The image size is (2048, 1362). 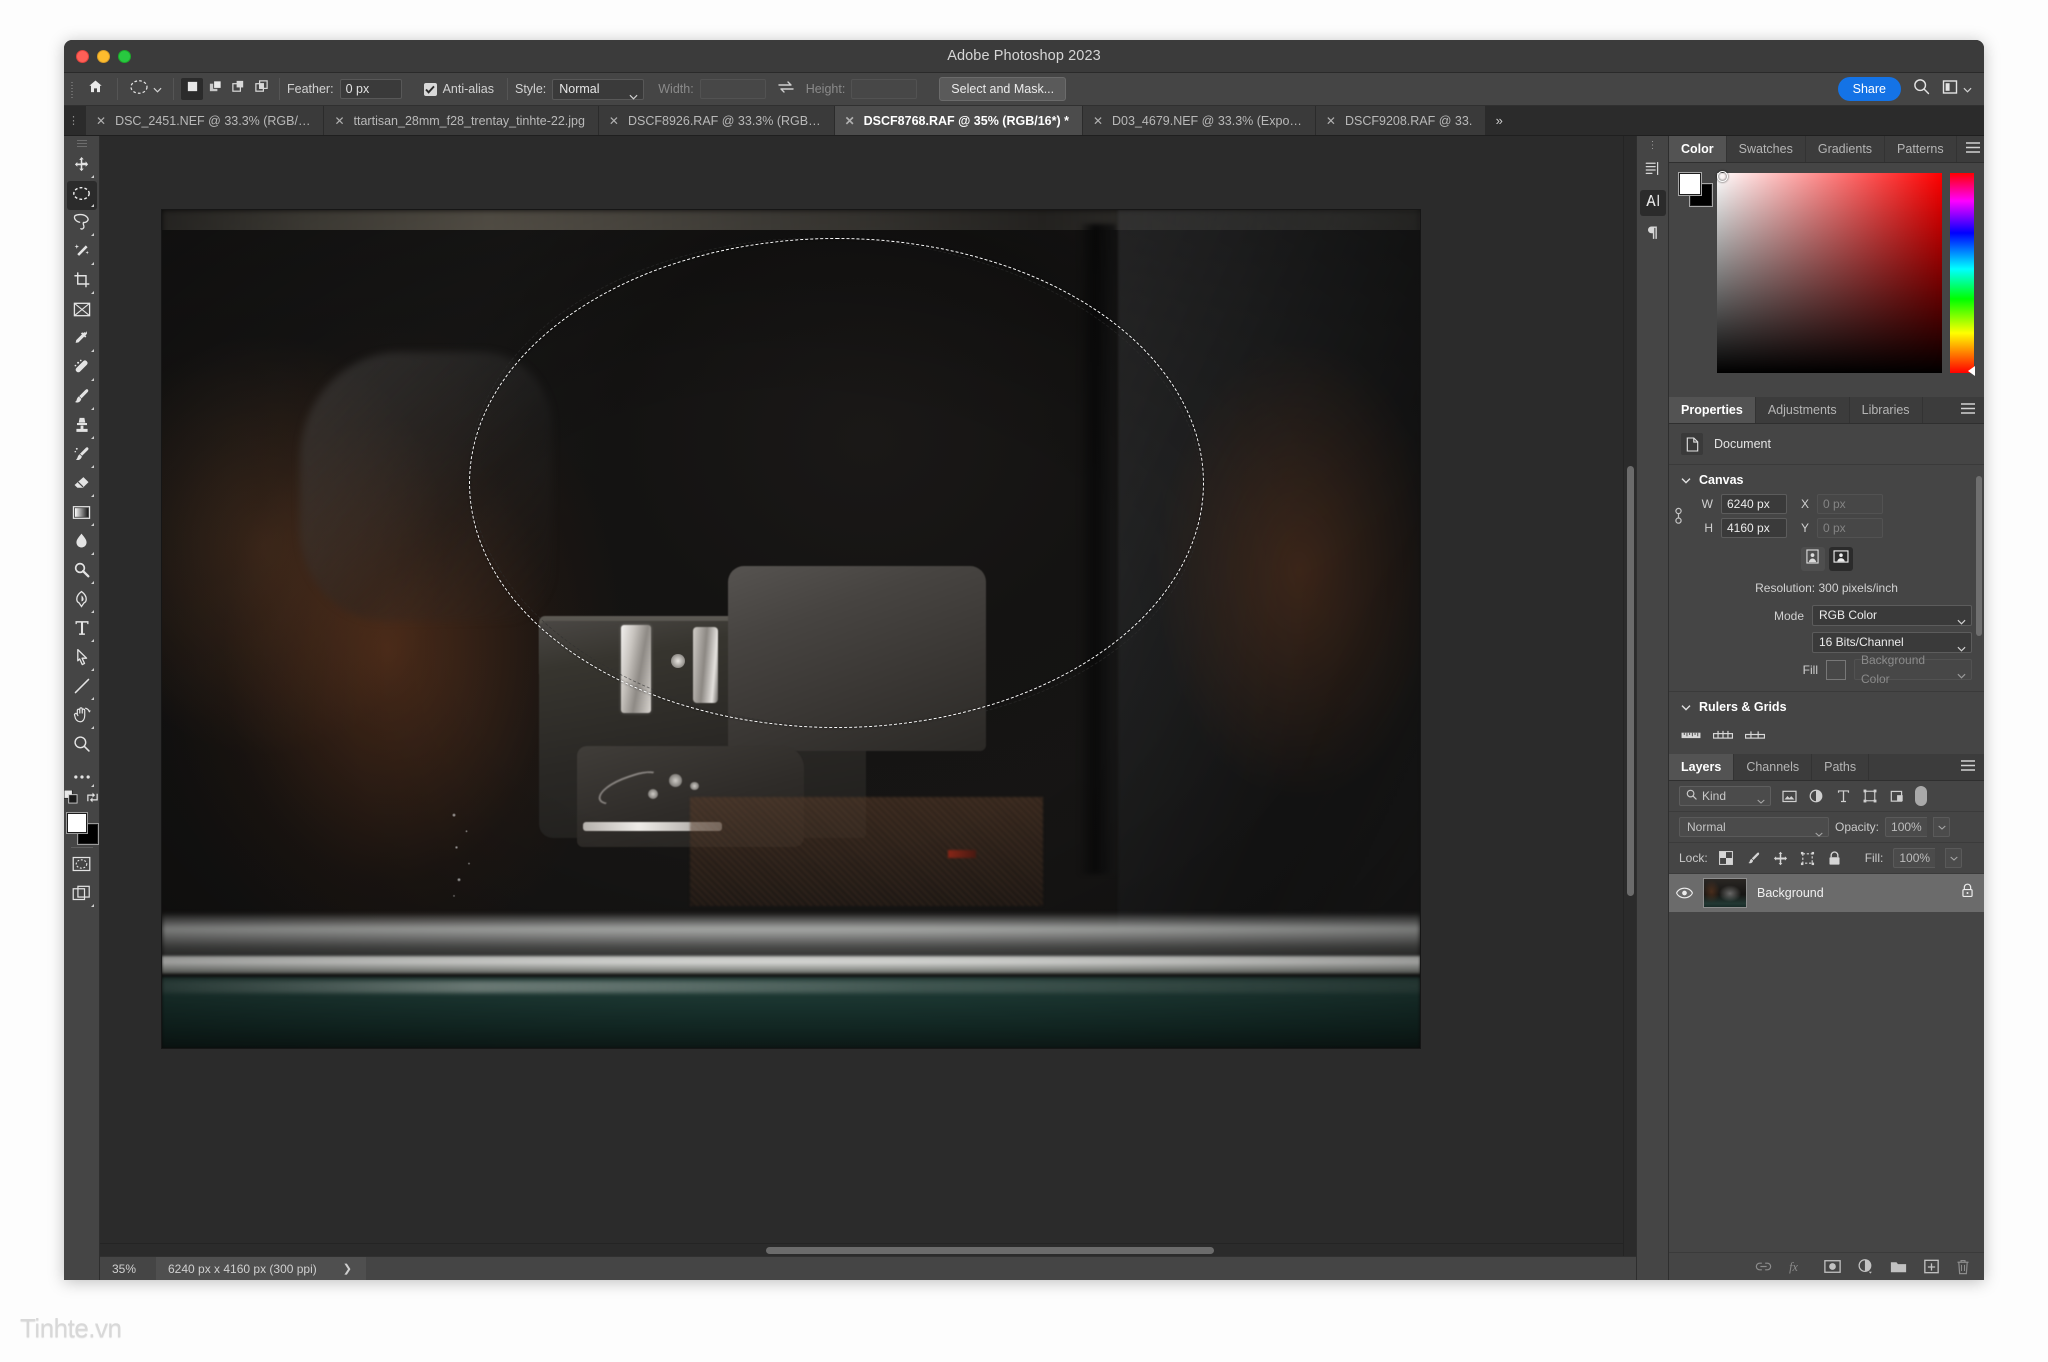 What do you see at coordinates (1753, 858) in the screenshot?
I see `lock-image-pixels-icon` at bounding box center [1753, 858].